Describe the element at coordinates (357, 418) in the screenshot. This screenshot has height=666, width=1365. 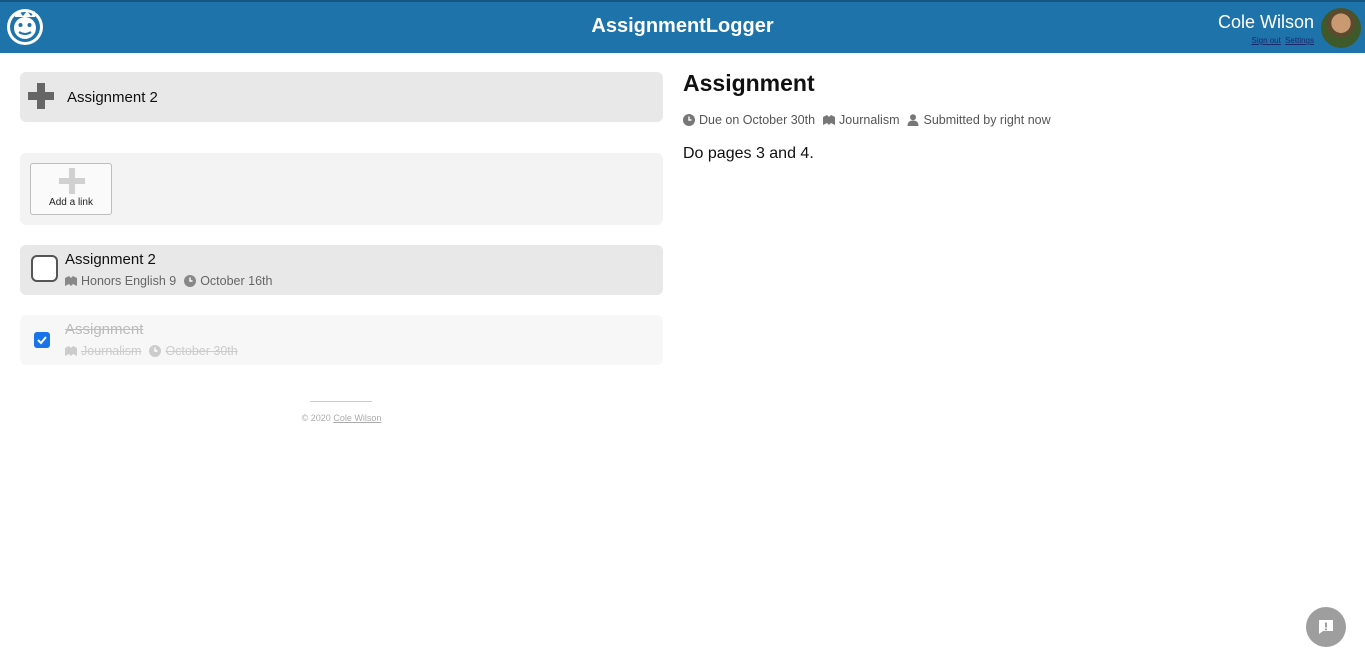
I see `footer-author-link: Cole Wilson` at that location.